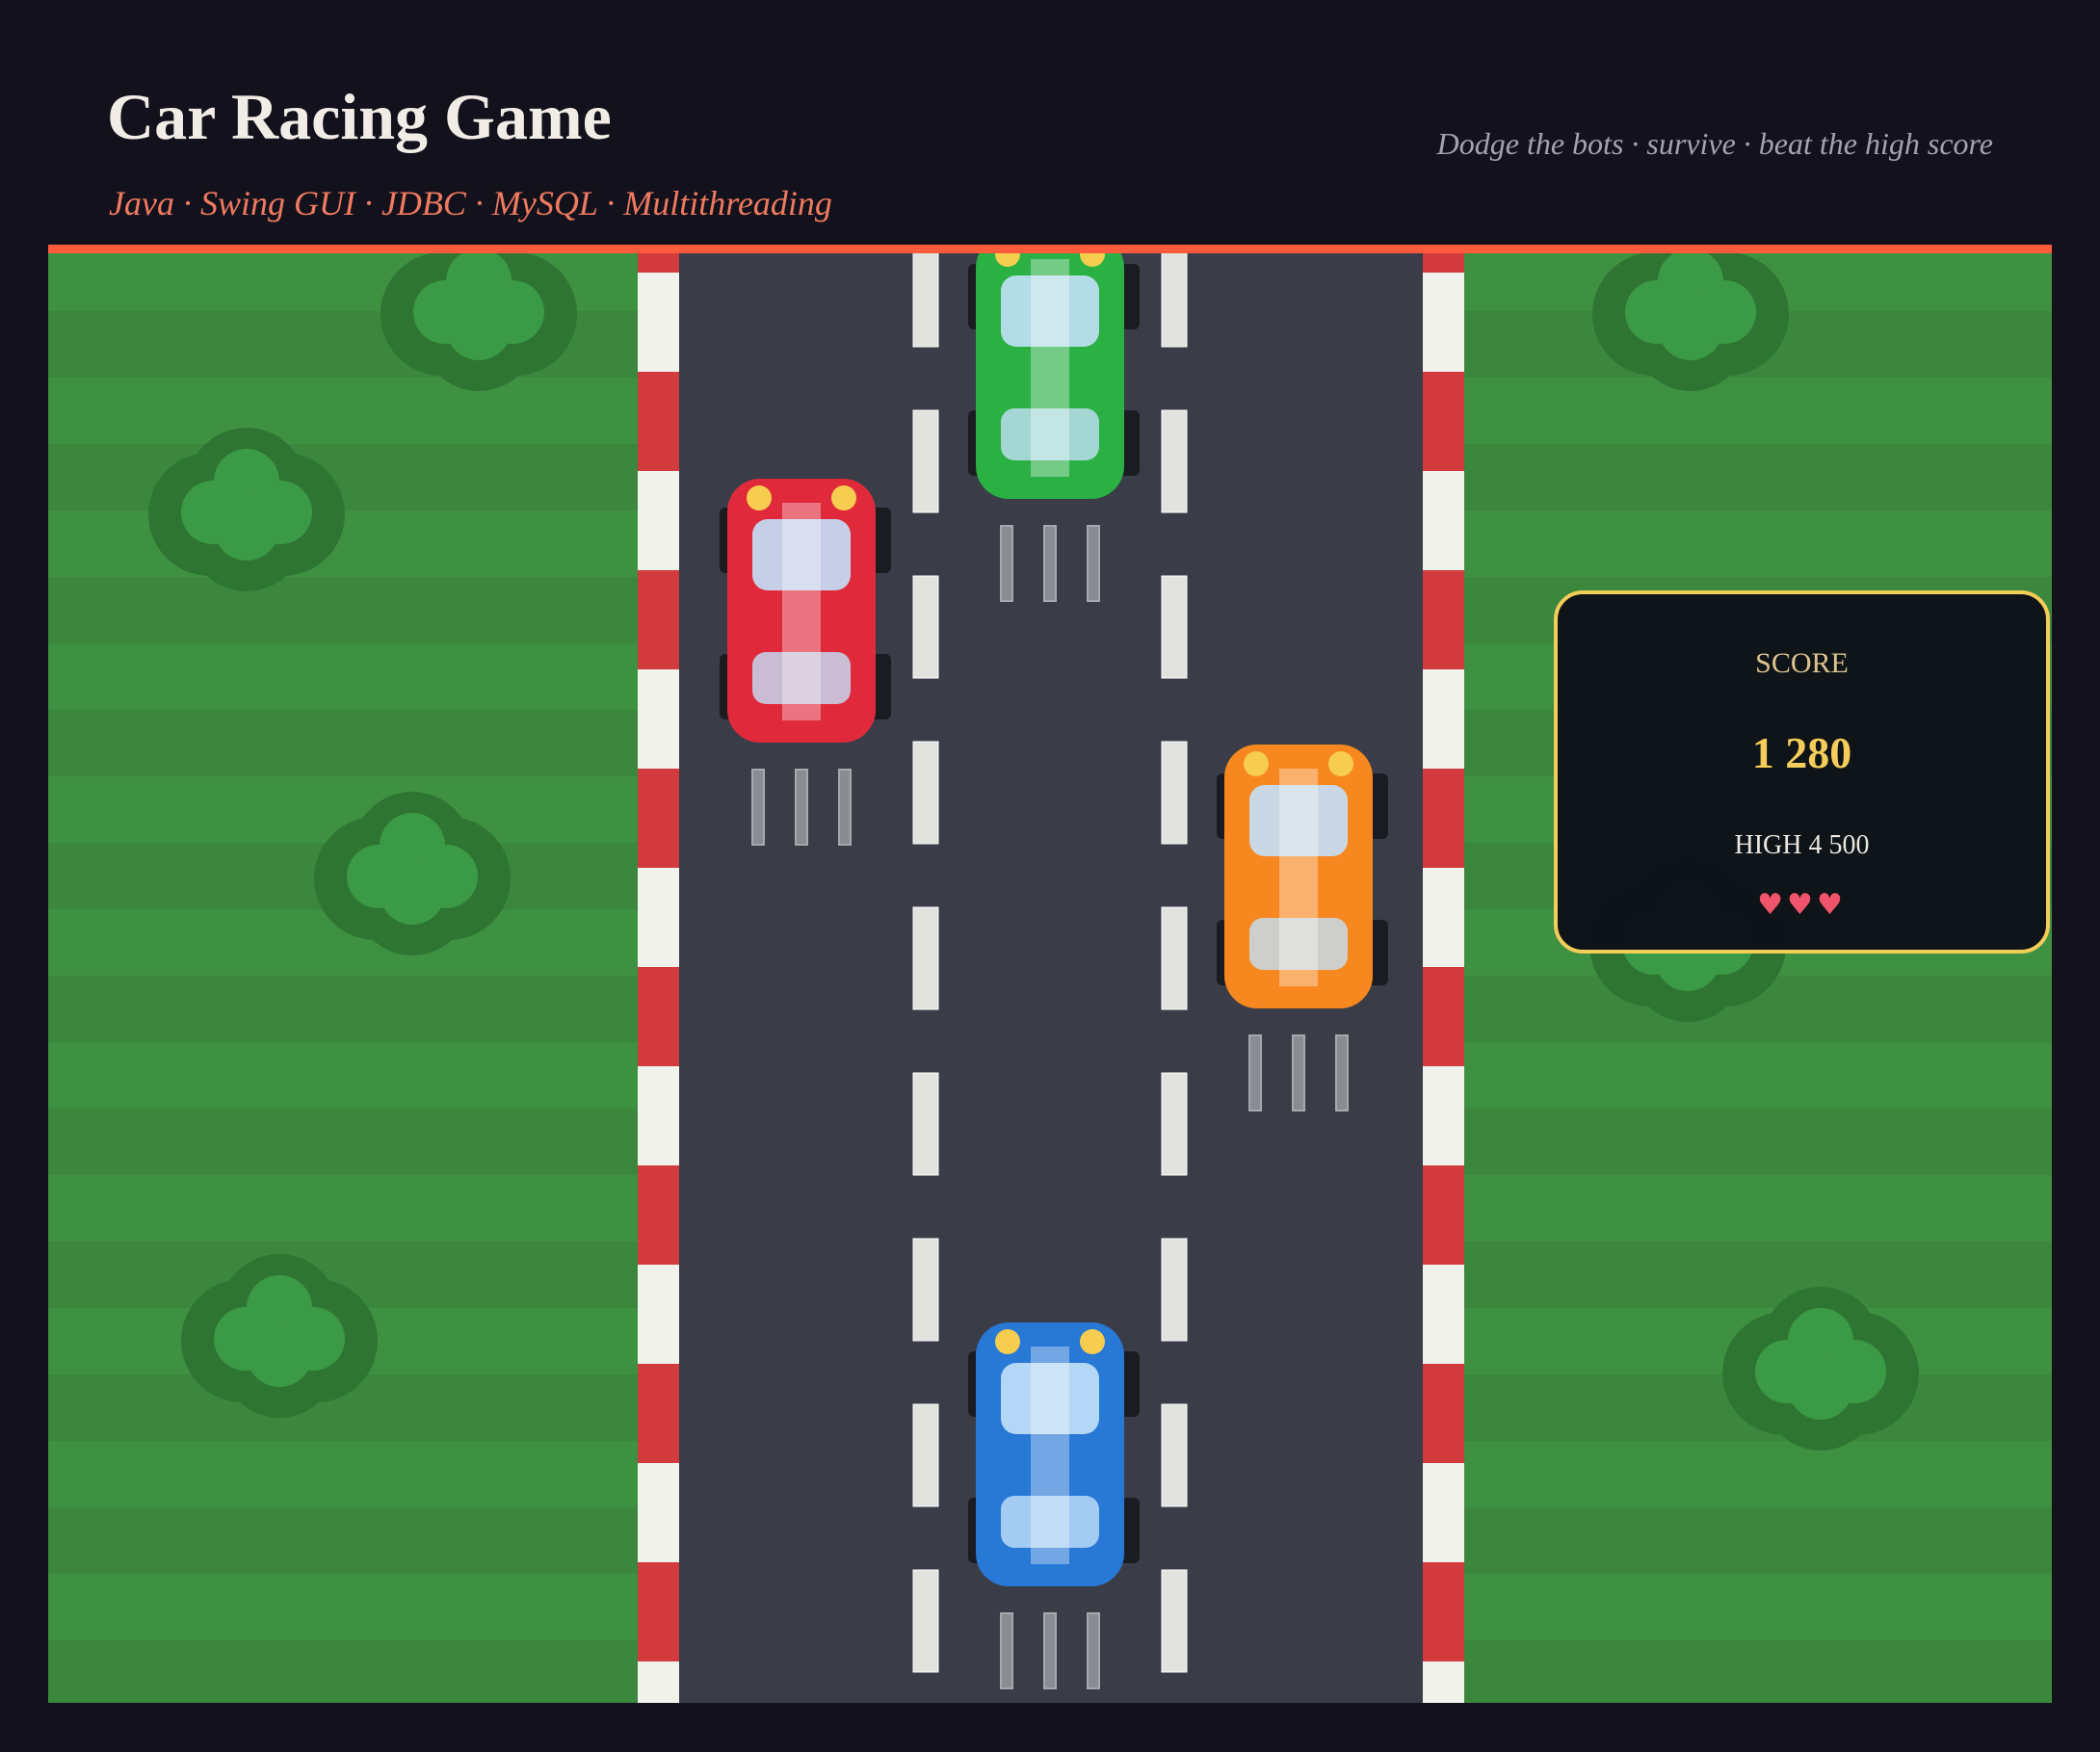  I want to click on score-panel: SCORE 1 280 HIGH 4 500 ♥♥♥, so click(1802, 772).